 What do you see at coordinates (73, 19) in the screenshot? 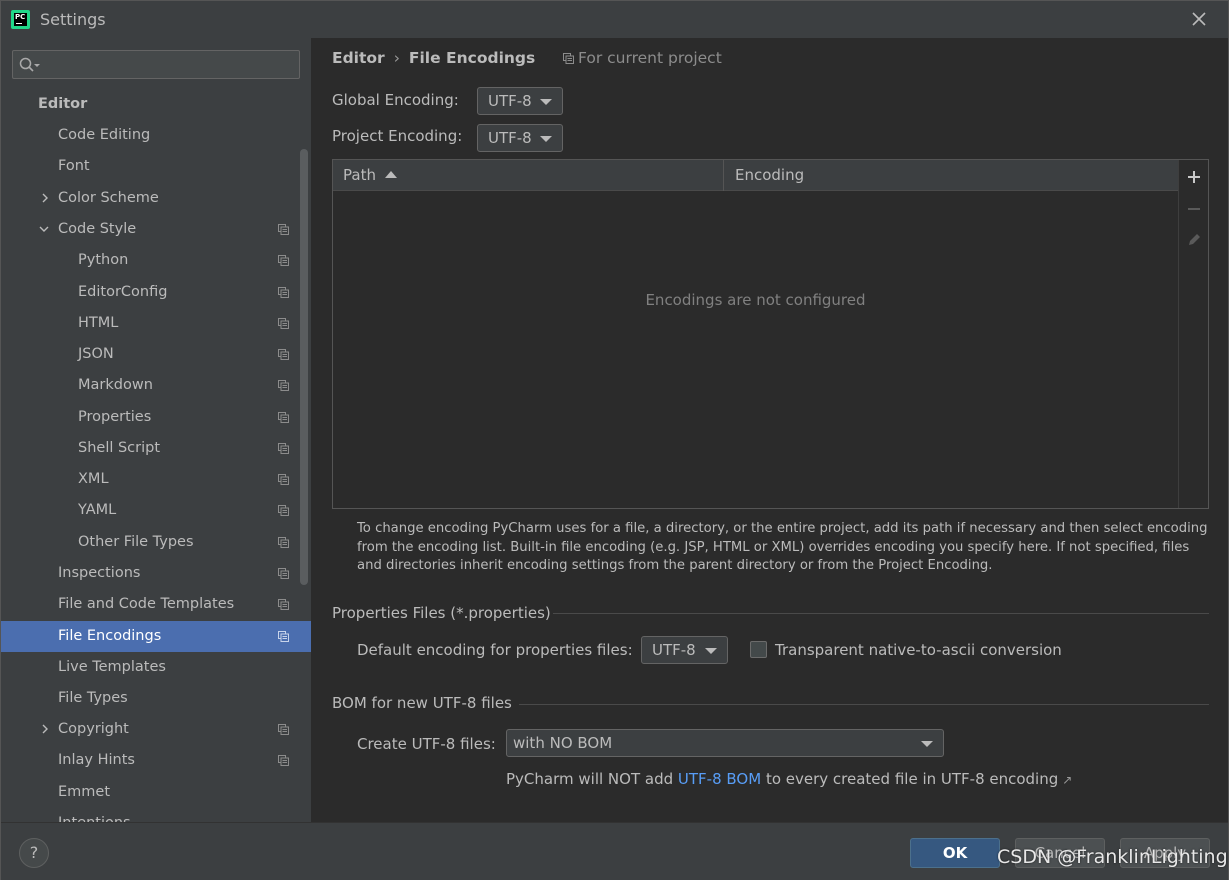
I see `window-title: Settings` at bounding box center [73, 19].